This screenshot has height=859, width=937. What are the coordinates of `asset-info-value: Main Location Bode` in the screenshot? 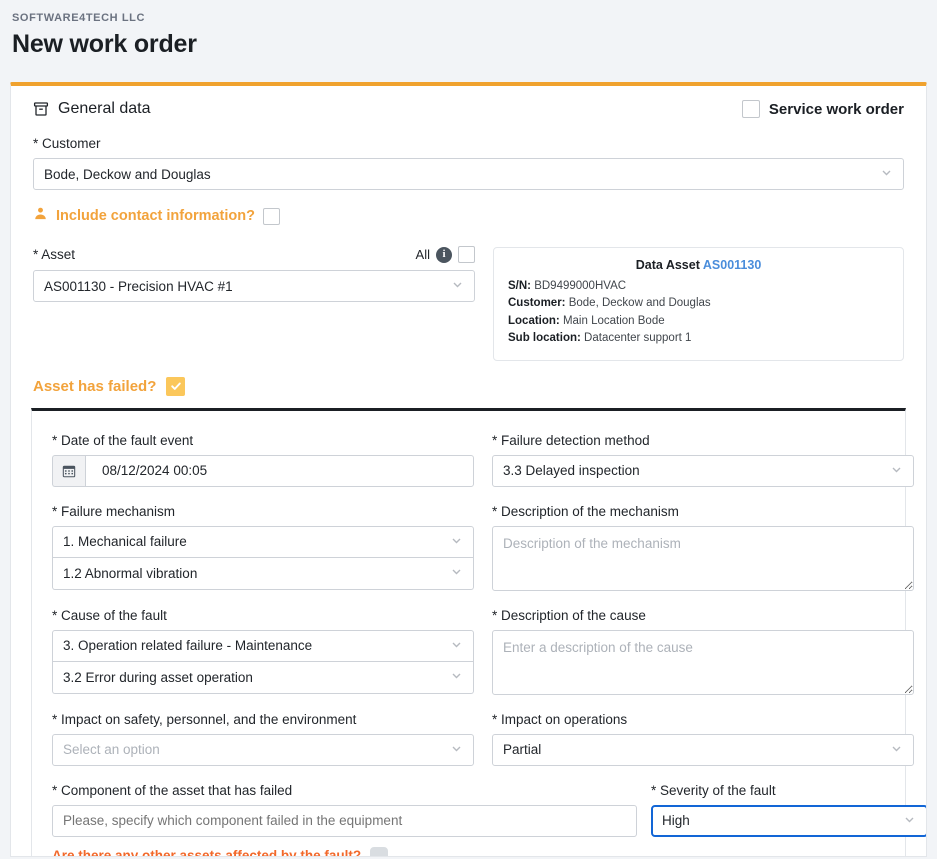 It's located at (613, 320).